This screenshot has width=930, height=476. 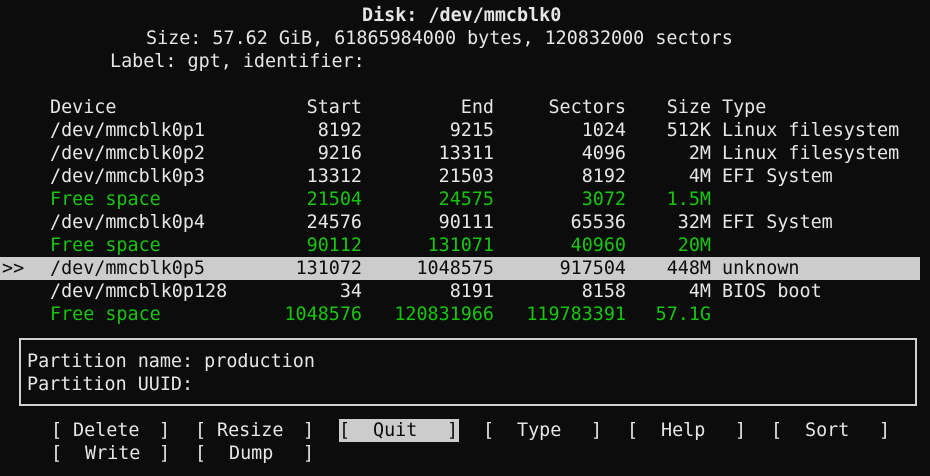 I want to click on free-space-row: Free space 21504 24575 3072 1.5M, so click(x=465, y=199).